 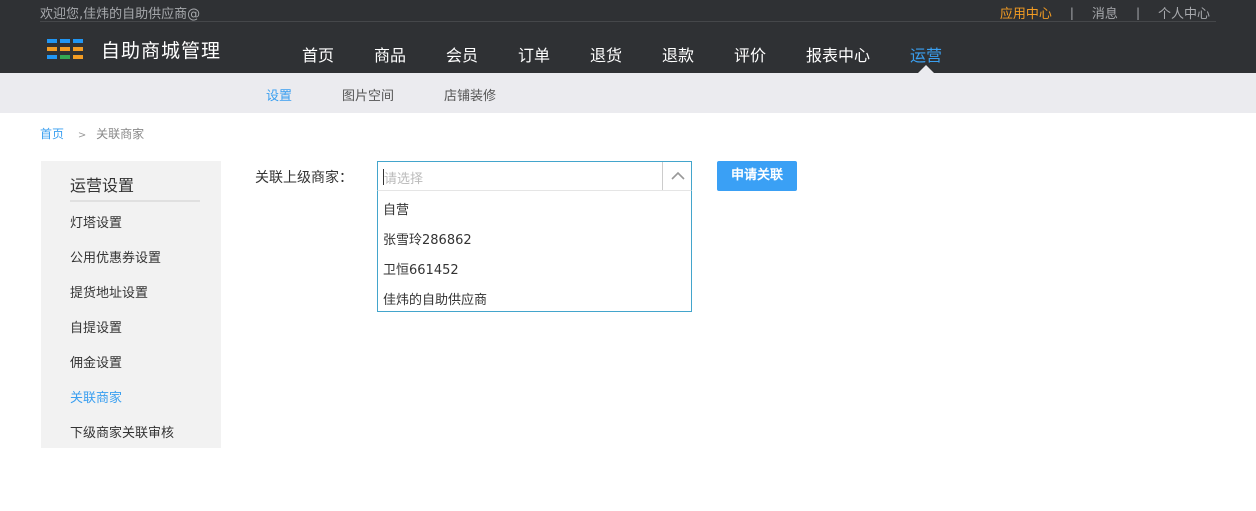 What do you see at coordinates (122, 299) in the screenshot?
I see `sidebar-item-pickup-address: 提货地址设置` at bounding box center [122, 299].